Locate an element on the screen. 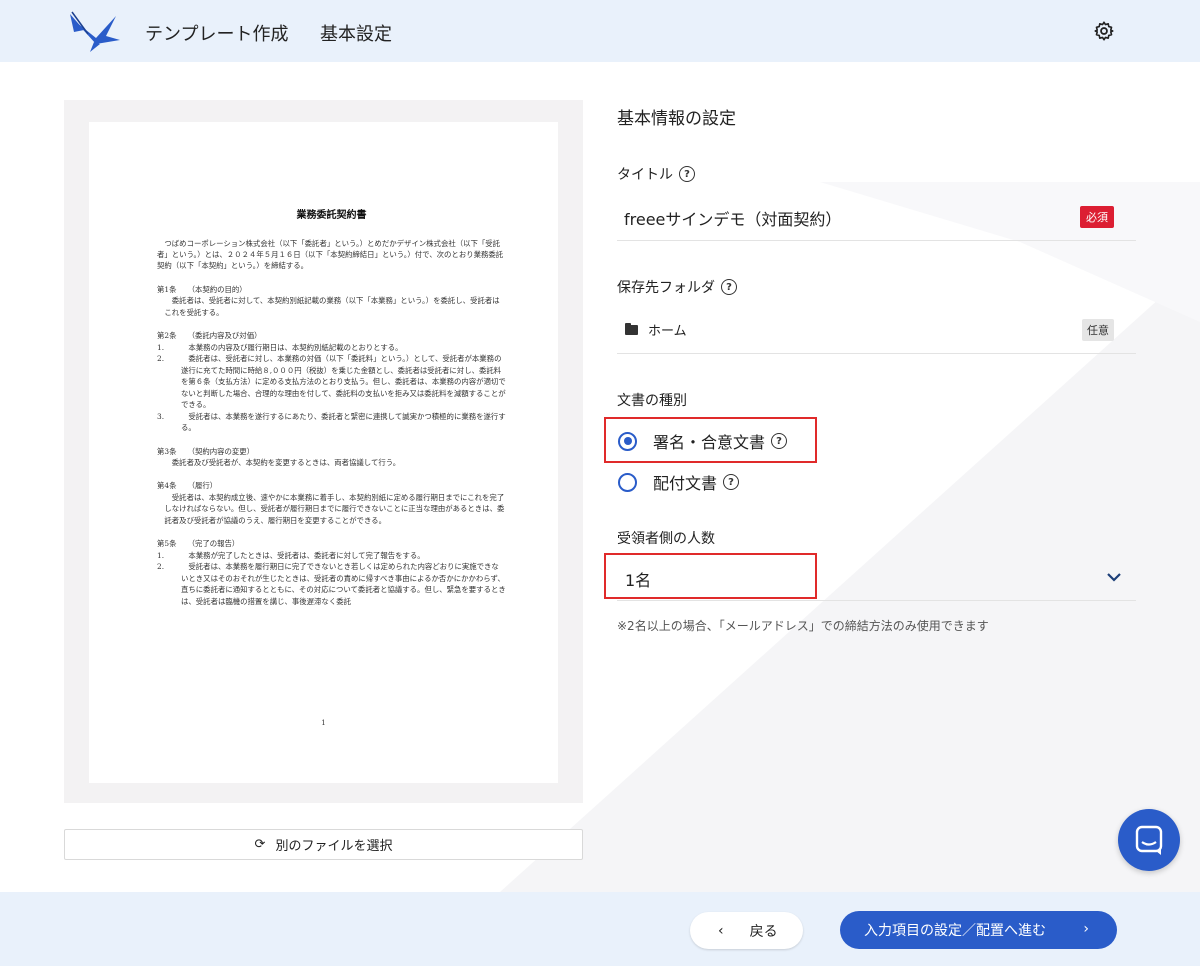  gear-icon is located at coordinates (1104, 31).